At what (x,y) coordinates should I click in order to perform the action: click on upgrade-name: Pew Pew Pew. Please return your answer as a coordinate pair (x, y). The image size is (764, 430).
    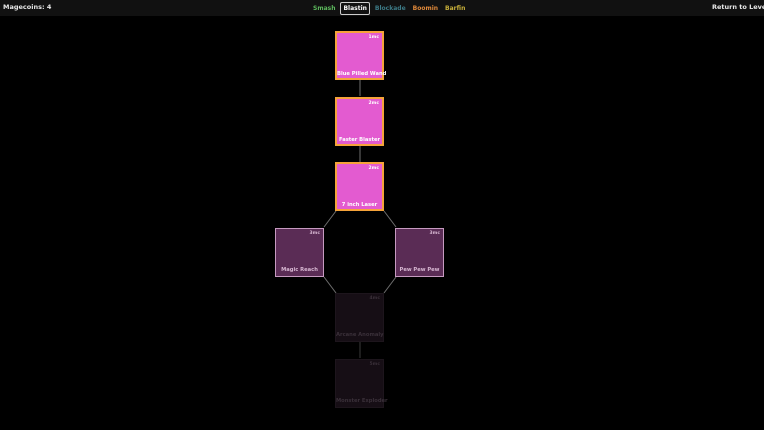
    Looking at the image, I should click on (419, 270).